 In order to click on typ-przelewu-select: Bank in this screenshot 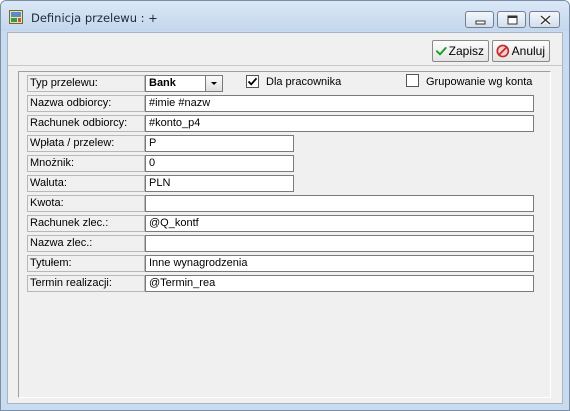, I will do `click(184, 83)`.